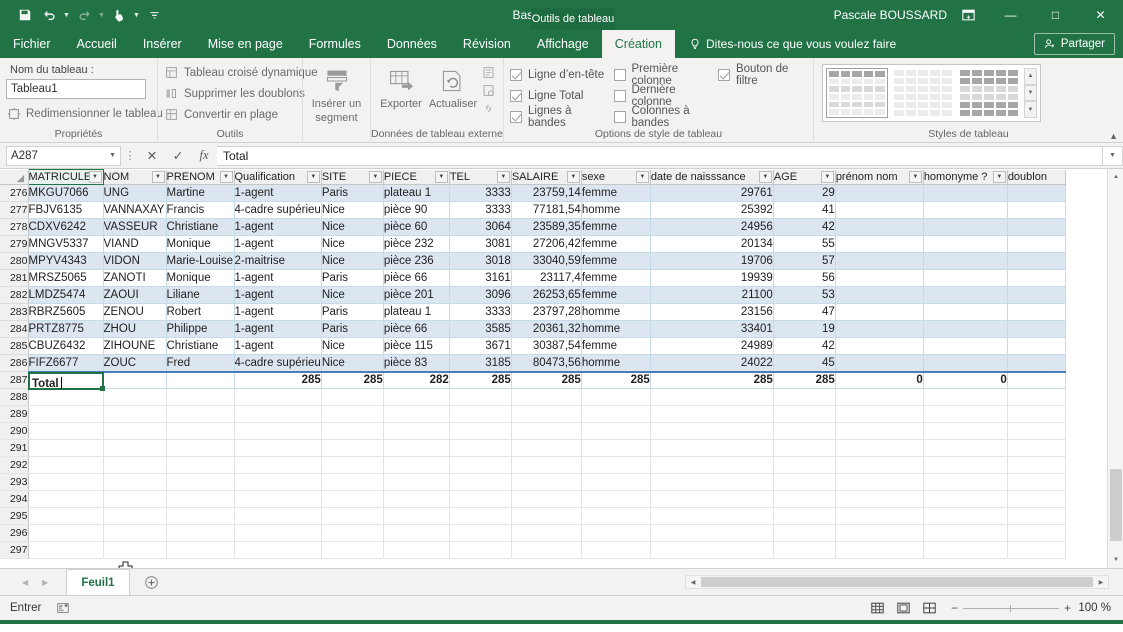 This screenshot has height=632, width=1123. I want to click on table-total-row: 287 285 285 282 285 285 285 285 285 0 0, so click(533, 379).